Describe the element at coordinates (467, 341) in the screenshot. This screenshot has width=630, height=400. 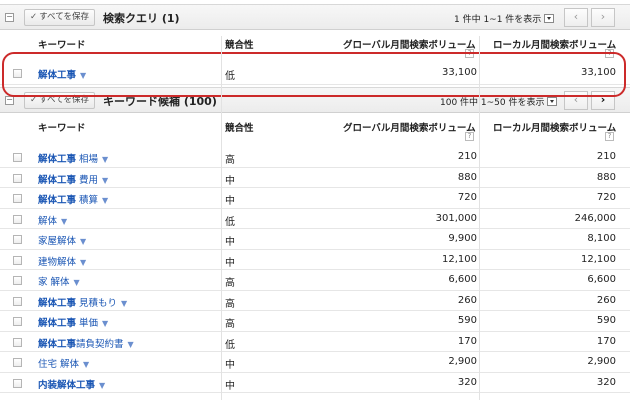
I see `global-volume-value: 170` at that location.